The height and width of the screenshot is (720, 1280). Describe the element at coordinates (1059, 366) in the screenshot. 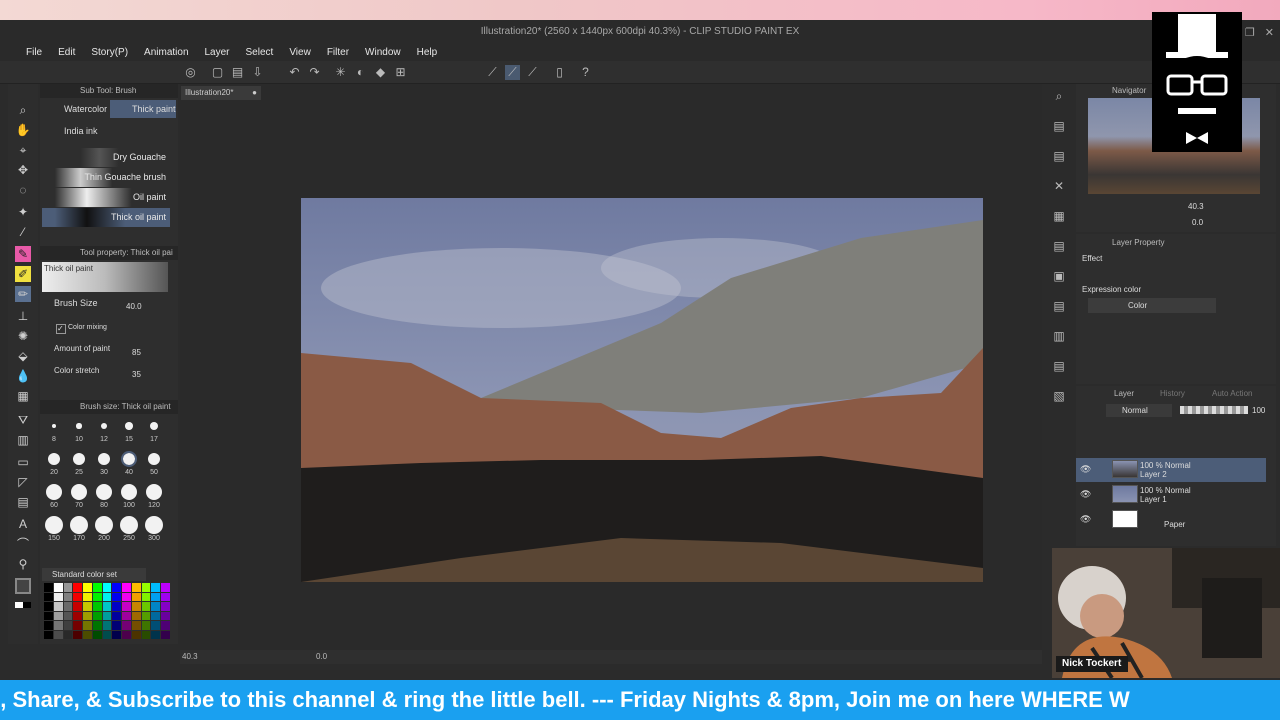

I see `panel-icon: ▤` at that location.